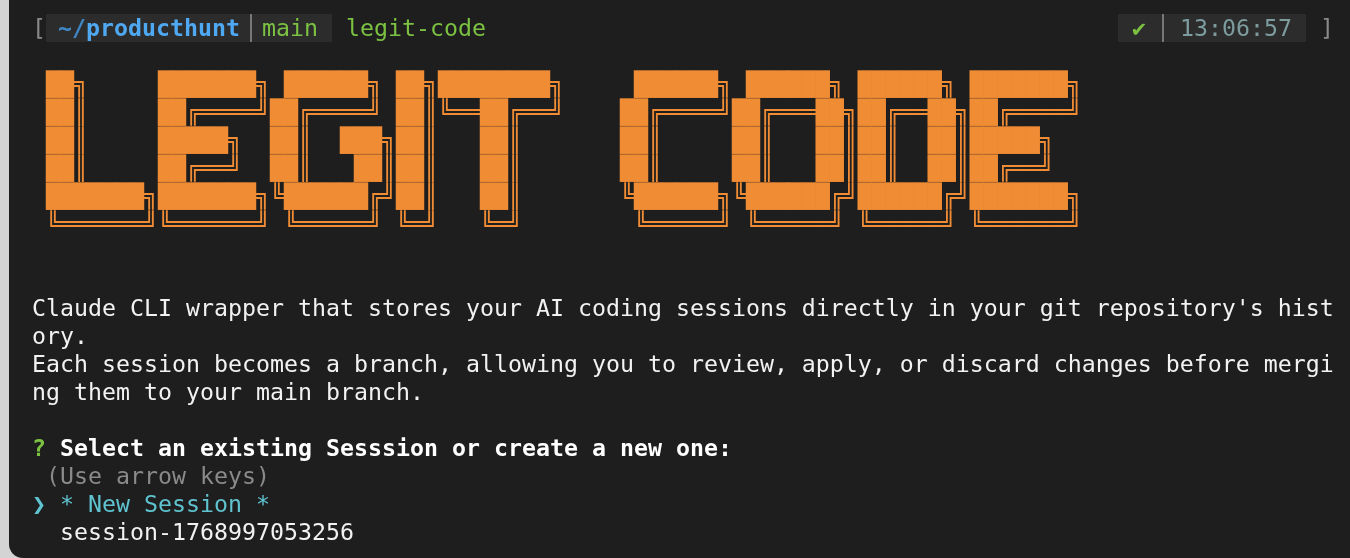 The width and height of the screenshot is (1350, 558). Describe the element at coordinates (149, 28) in the screenshot. I see `path-text: ~/producthunt` at that location.